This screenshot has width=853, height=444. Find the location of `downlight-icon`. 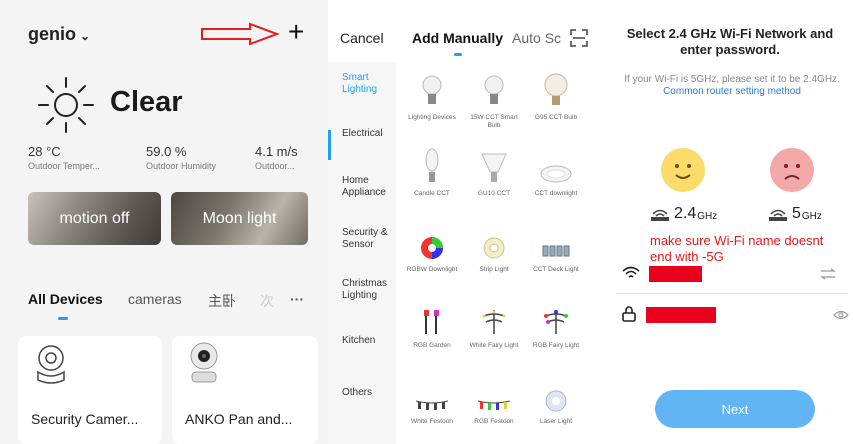

downlight-icon is located at coordinates (556, 174).